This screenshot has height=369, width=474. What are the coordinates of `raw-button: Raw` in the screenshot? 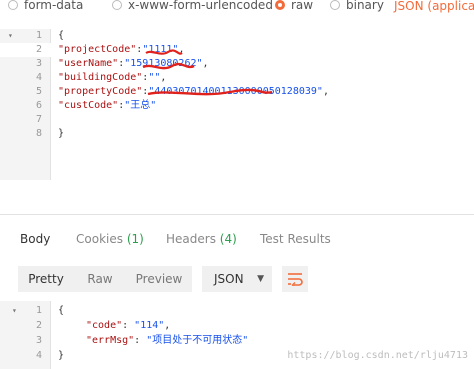 It's located at (100, 279).